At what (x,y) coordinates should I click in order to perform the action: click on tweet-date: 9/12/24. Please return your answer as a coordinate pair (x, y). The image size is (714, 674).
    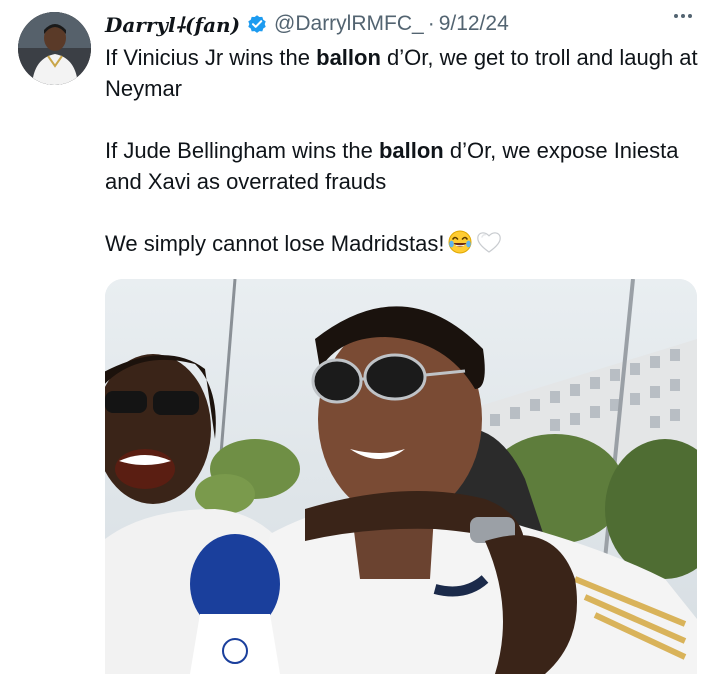
    Looking at the image, I should click on (474, 24).